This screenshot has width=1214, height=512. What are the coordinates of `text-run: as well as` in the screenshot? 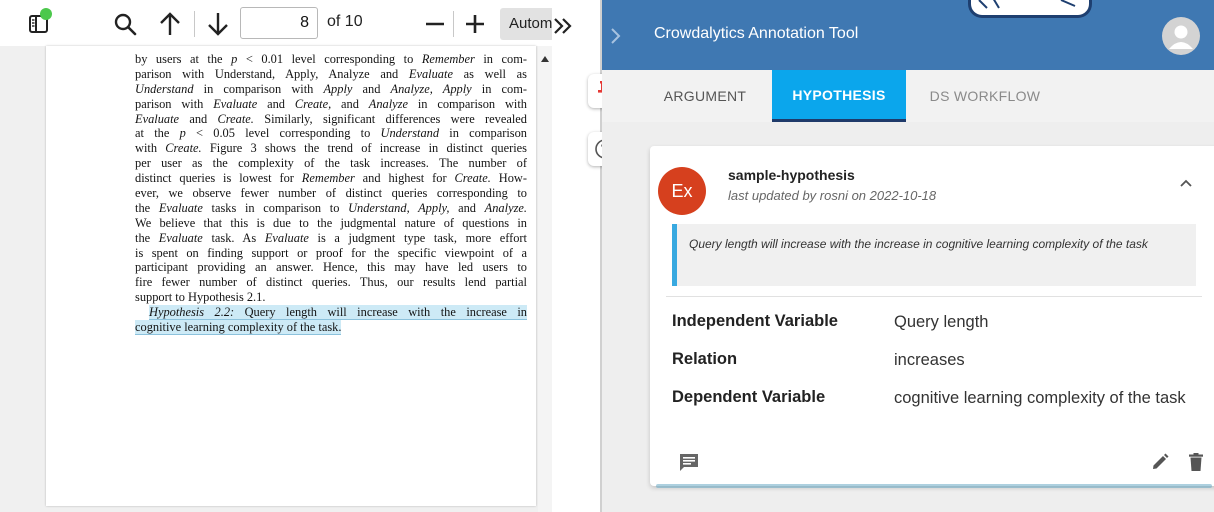 It's located at (489, 73).